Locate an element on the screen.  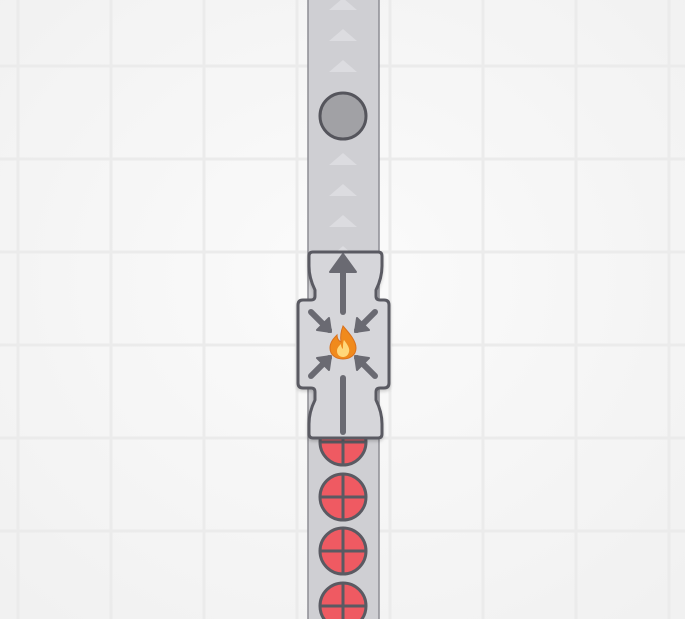
output-item is located at coordinates (343, 116).